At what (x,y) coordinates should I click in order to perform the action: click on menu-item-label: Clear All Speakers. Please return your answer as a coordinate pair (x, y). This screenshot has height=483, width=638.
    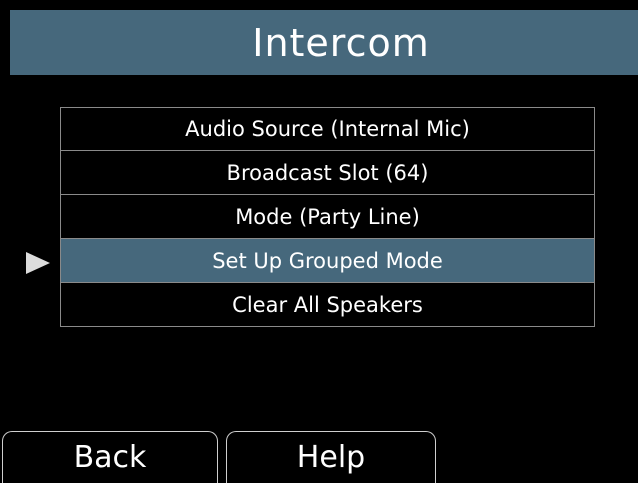
    Looking at the image, I should click on (327, 304).